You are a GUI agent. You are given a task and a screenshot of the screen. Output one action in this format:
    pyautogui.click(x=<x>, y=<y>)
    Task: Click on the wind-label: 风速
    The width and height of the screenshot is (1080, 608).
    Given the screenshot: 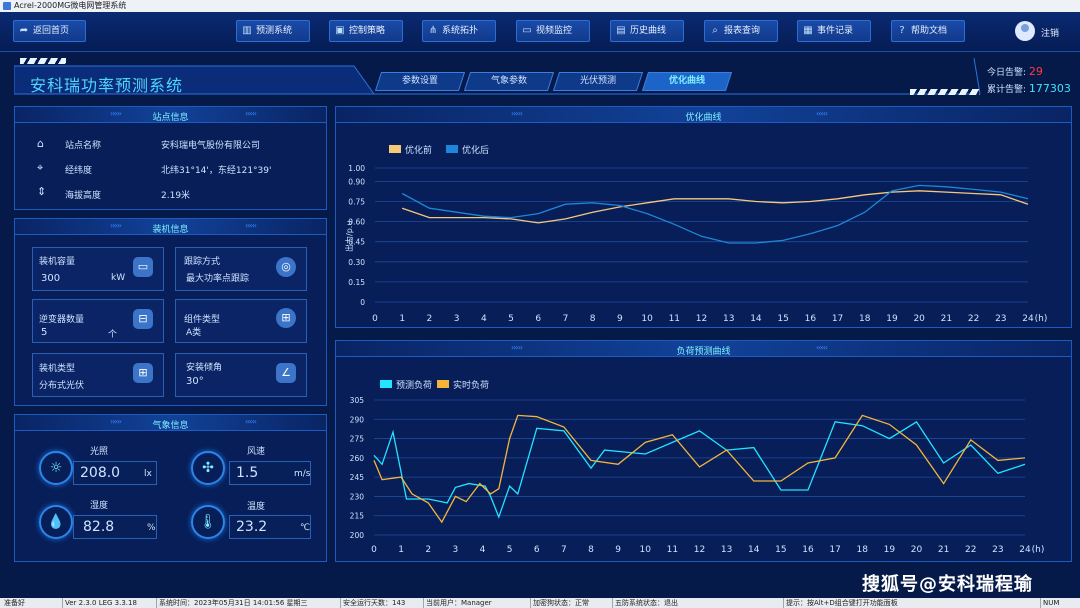 What is the action you would take?
    pyautogui.click(x=256, y=452)
    